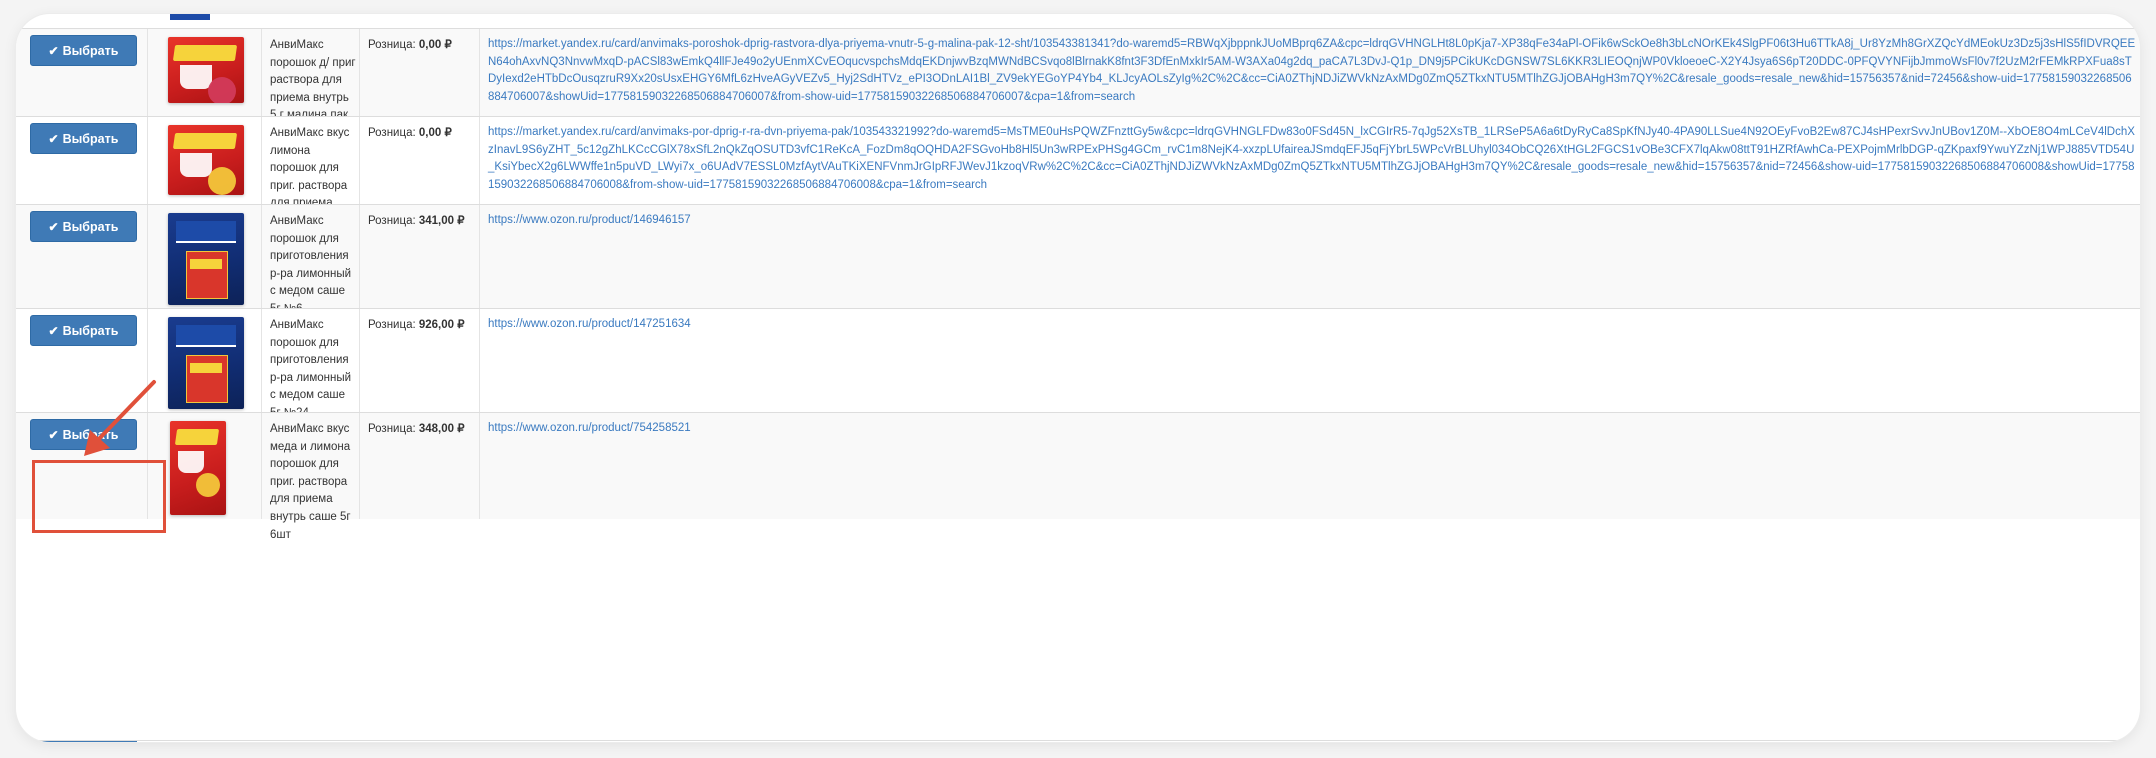 The height and width of the screenshot is (758, 2156). I want to click on price-cell: Розница: 341,00 ₽, so click(420, 257).